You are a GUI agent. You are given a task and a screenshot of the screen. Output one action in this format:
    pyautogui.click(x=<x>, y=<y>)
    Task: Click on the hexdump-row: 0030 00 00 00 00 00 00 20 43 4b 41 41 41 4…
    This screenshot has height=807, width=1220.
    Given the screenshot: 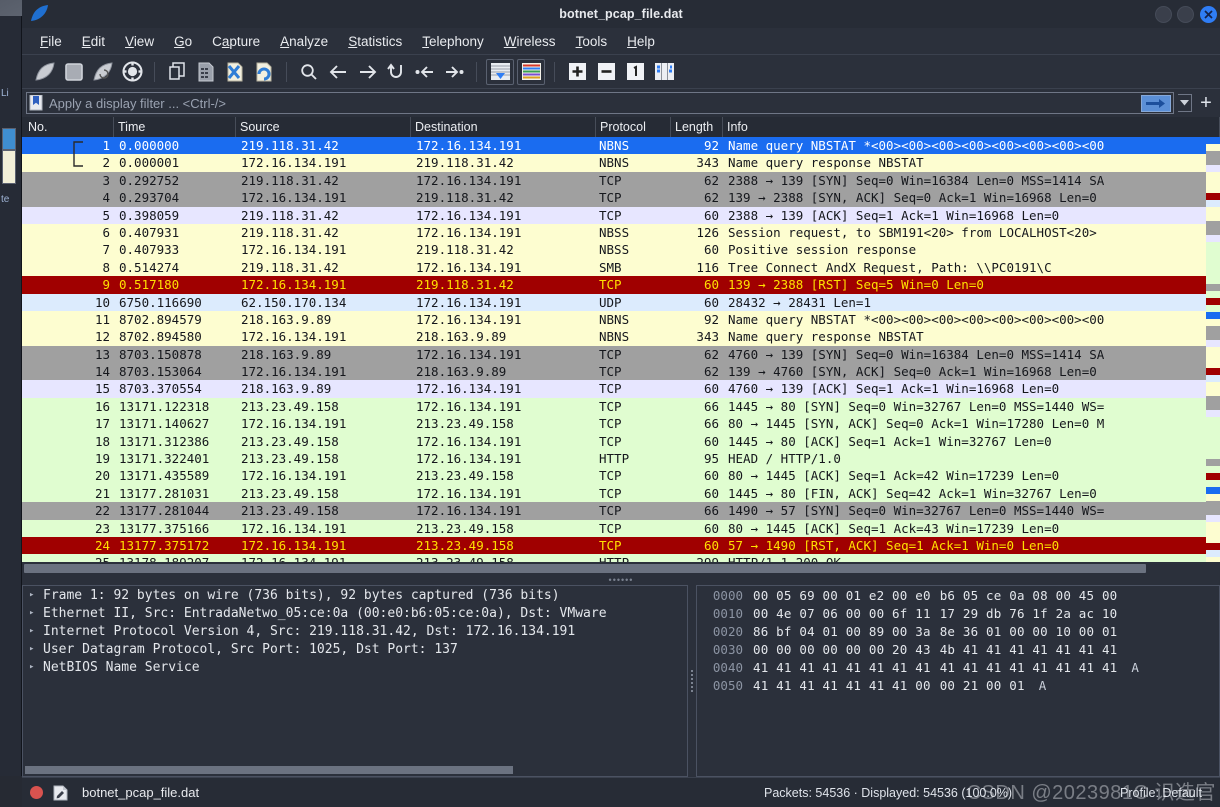 What is the action you would take?
    pyautogui.click(x=958, y=649)
    